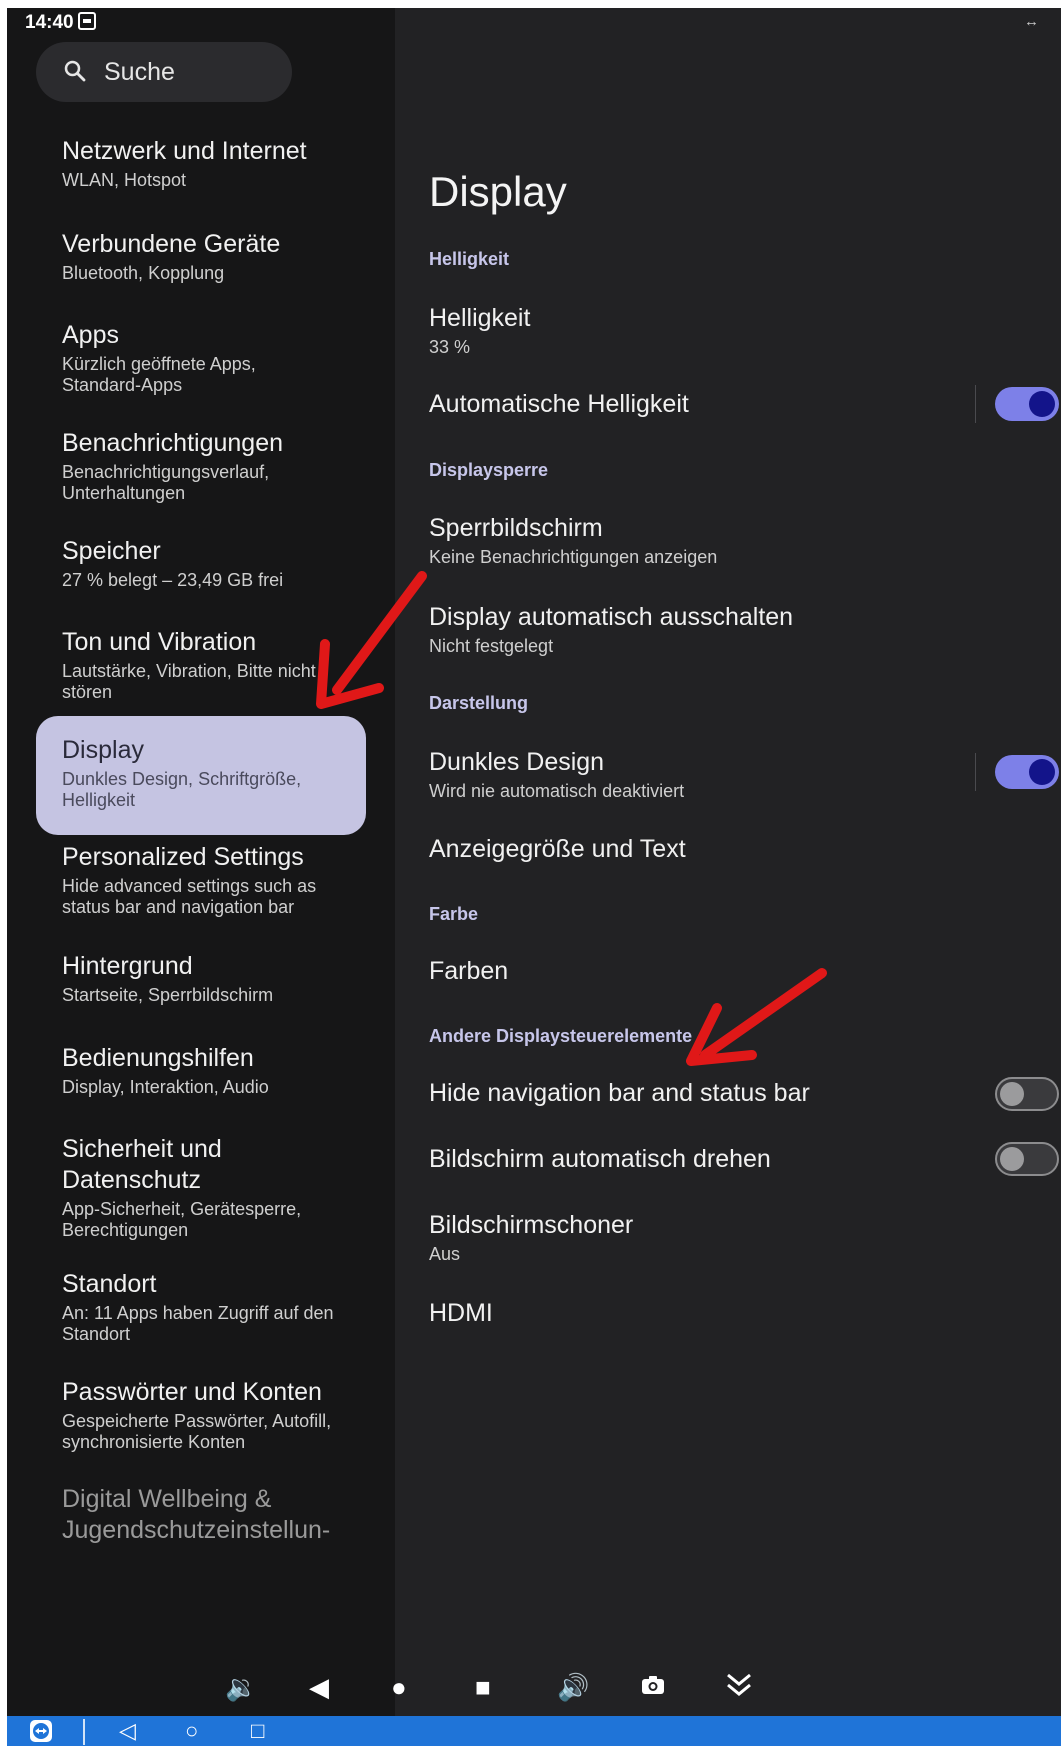 Image resolution: width=1062 pixels, height=1746 pixels. I want to click on taskbar: ◁ ○ □, so click(534, 1731).